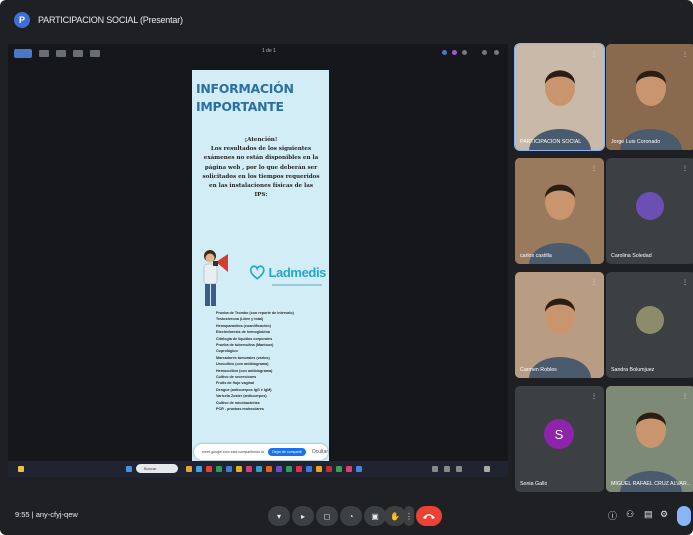 Image resolution: width=693 pixels, height=535 pixels. Describe the element at coordinates (258, 456) in the screenshot. I see `presenter-status-line` at that location.